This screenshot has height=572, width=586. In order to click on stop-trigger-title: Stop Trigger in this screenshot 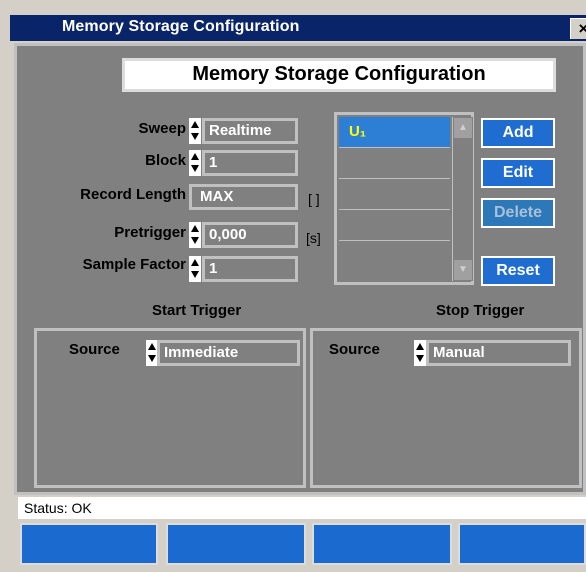, I will do `click(480, 310)`.